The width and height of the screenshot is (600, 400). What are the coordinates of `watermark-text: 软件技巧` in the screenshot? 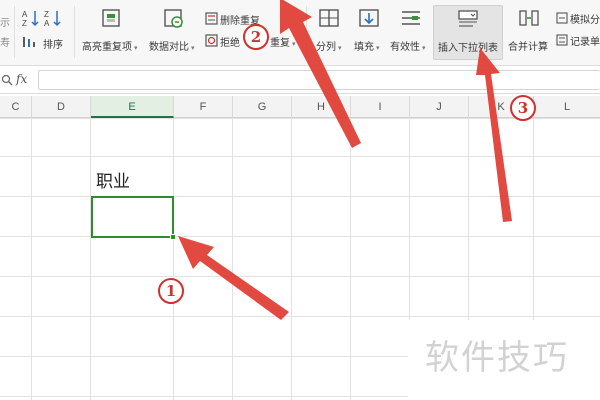 It's located at (497, 358).